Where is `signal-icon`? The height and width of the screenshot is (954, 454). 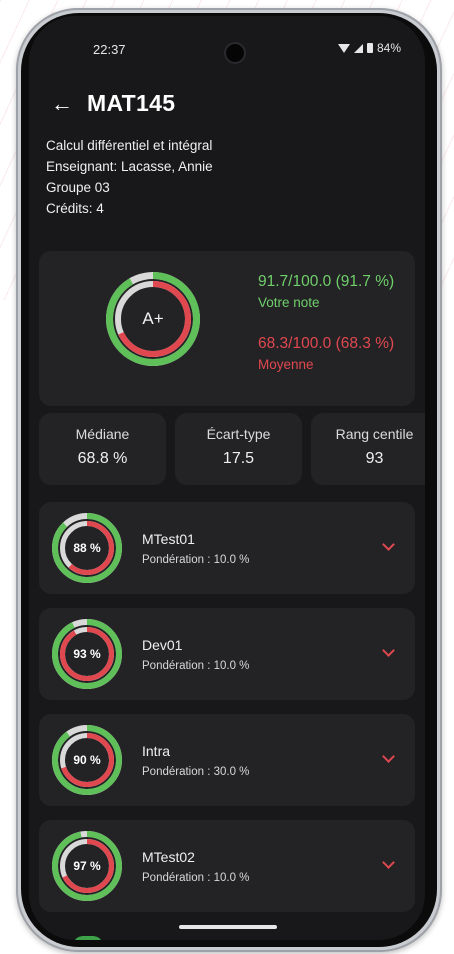
signal-icon is located at coordinates (358, 48).